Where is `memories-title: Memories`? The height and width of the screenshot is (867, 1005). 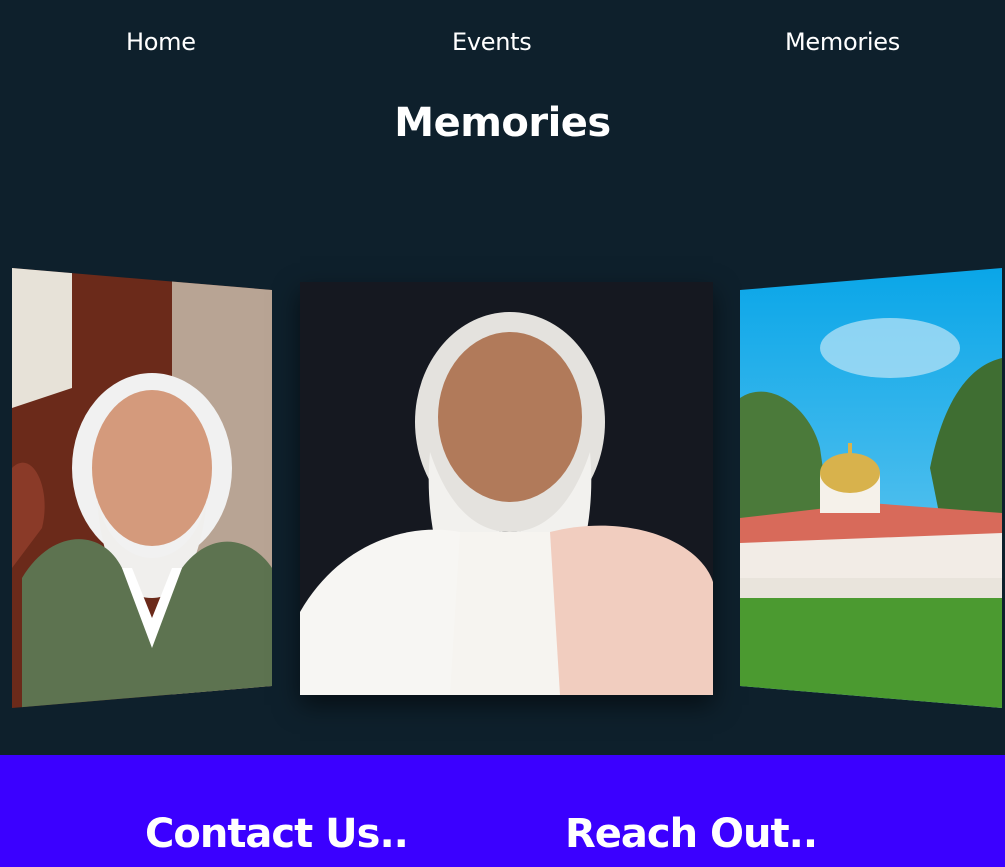 memories-title: Memories is located at coordinates (502, 123).